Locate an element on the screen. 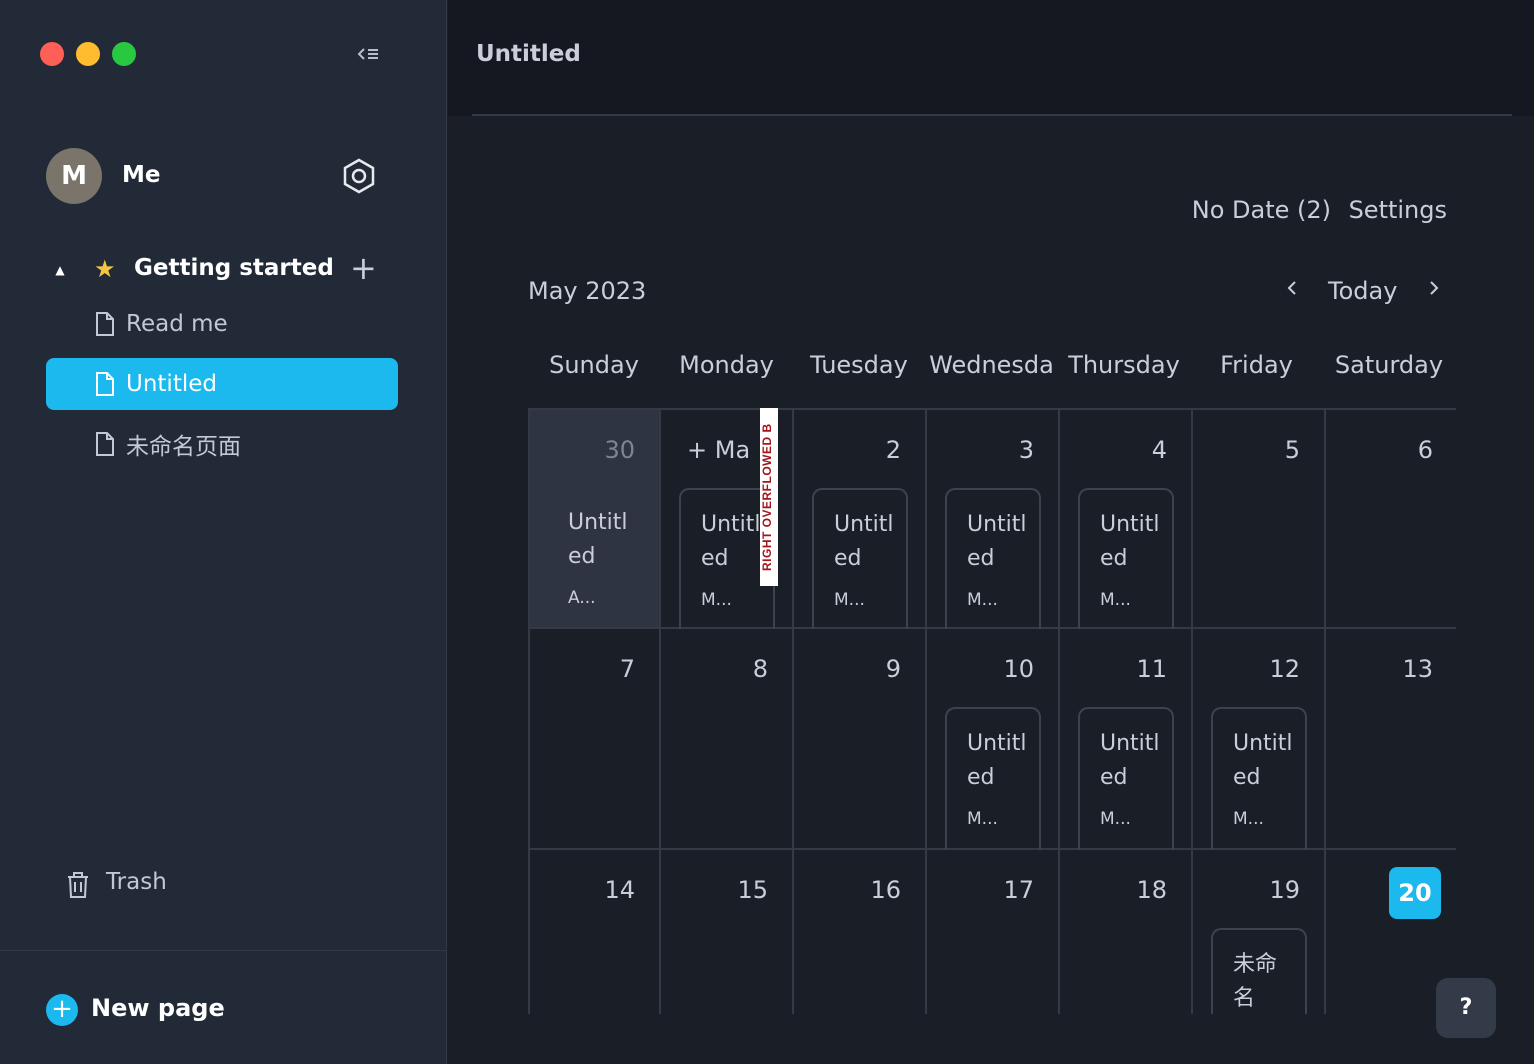 This screenshot has height=1064, width=1534. caret-up-icon: ▲ is located at coordinates (60, 270).